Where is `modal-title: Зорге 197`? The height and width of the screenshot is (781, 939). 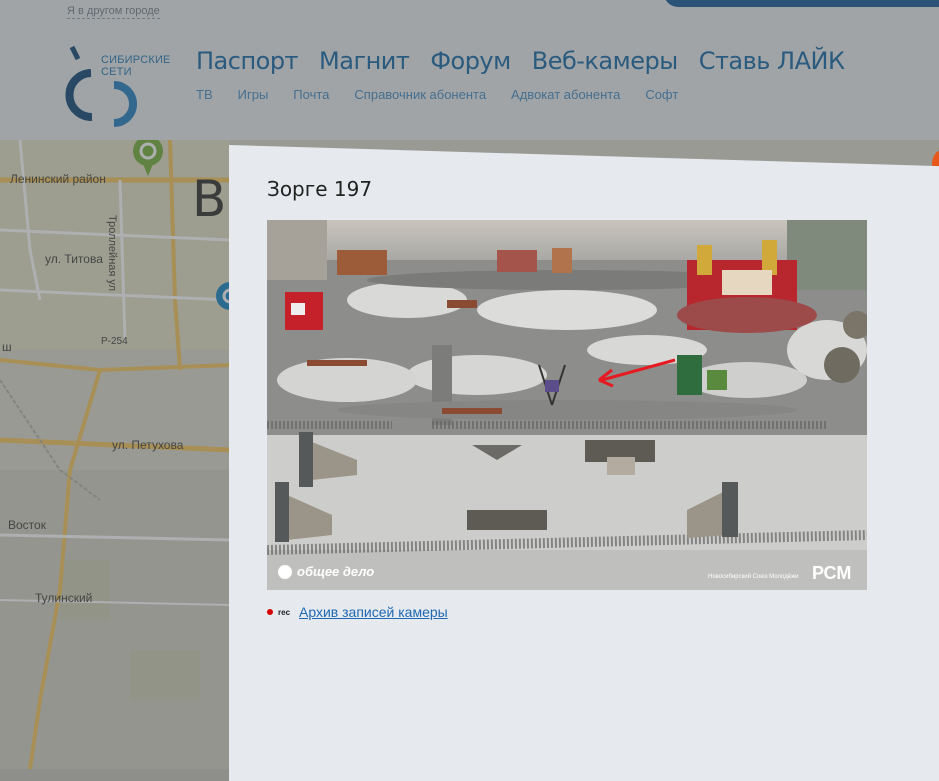
modal-title: Зорге 197 is located at coordinates (320, 189).